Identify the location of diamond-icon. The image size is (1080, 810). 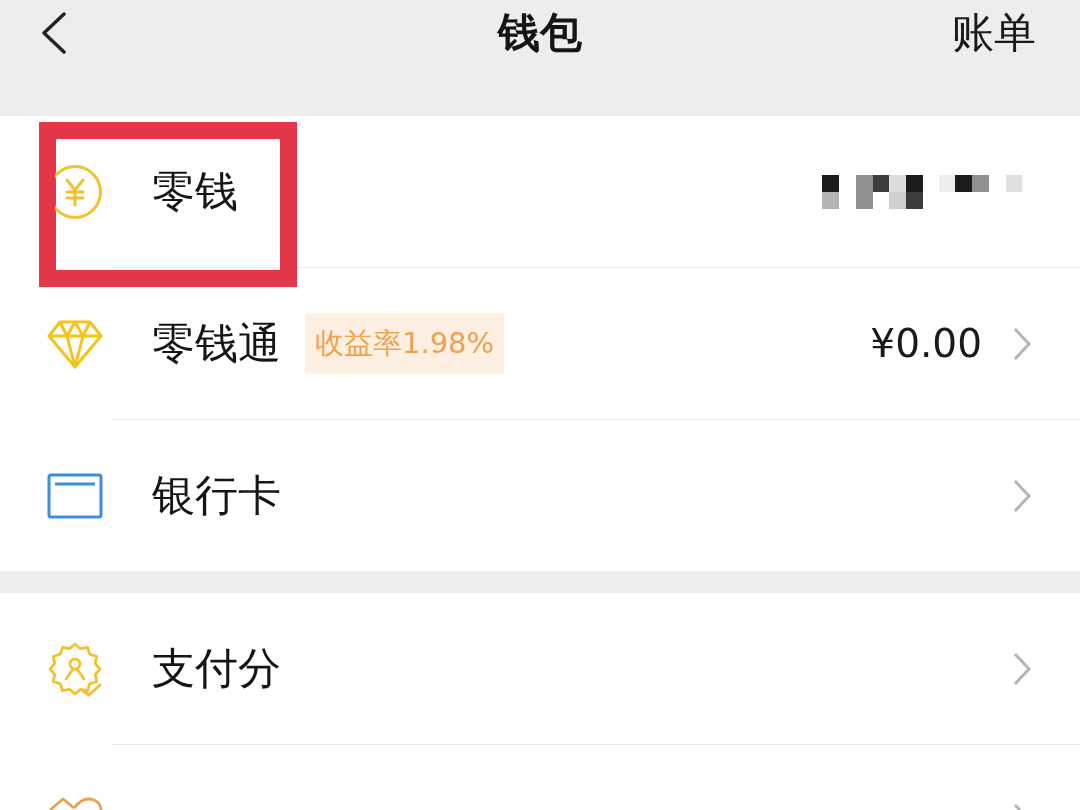
(75, 343).